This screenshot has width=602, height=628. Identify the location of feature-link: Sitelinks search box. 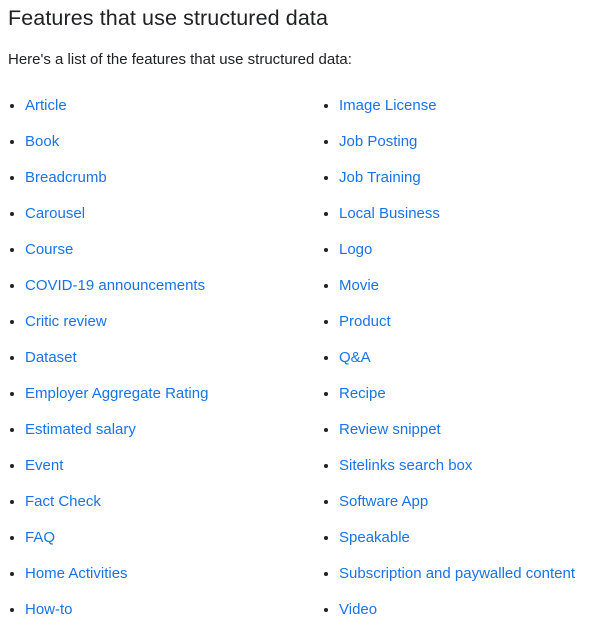
(405, 465).